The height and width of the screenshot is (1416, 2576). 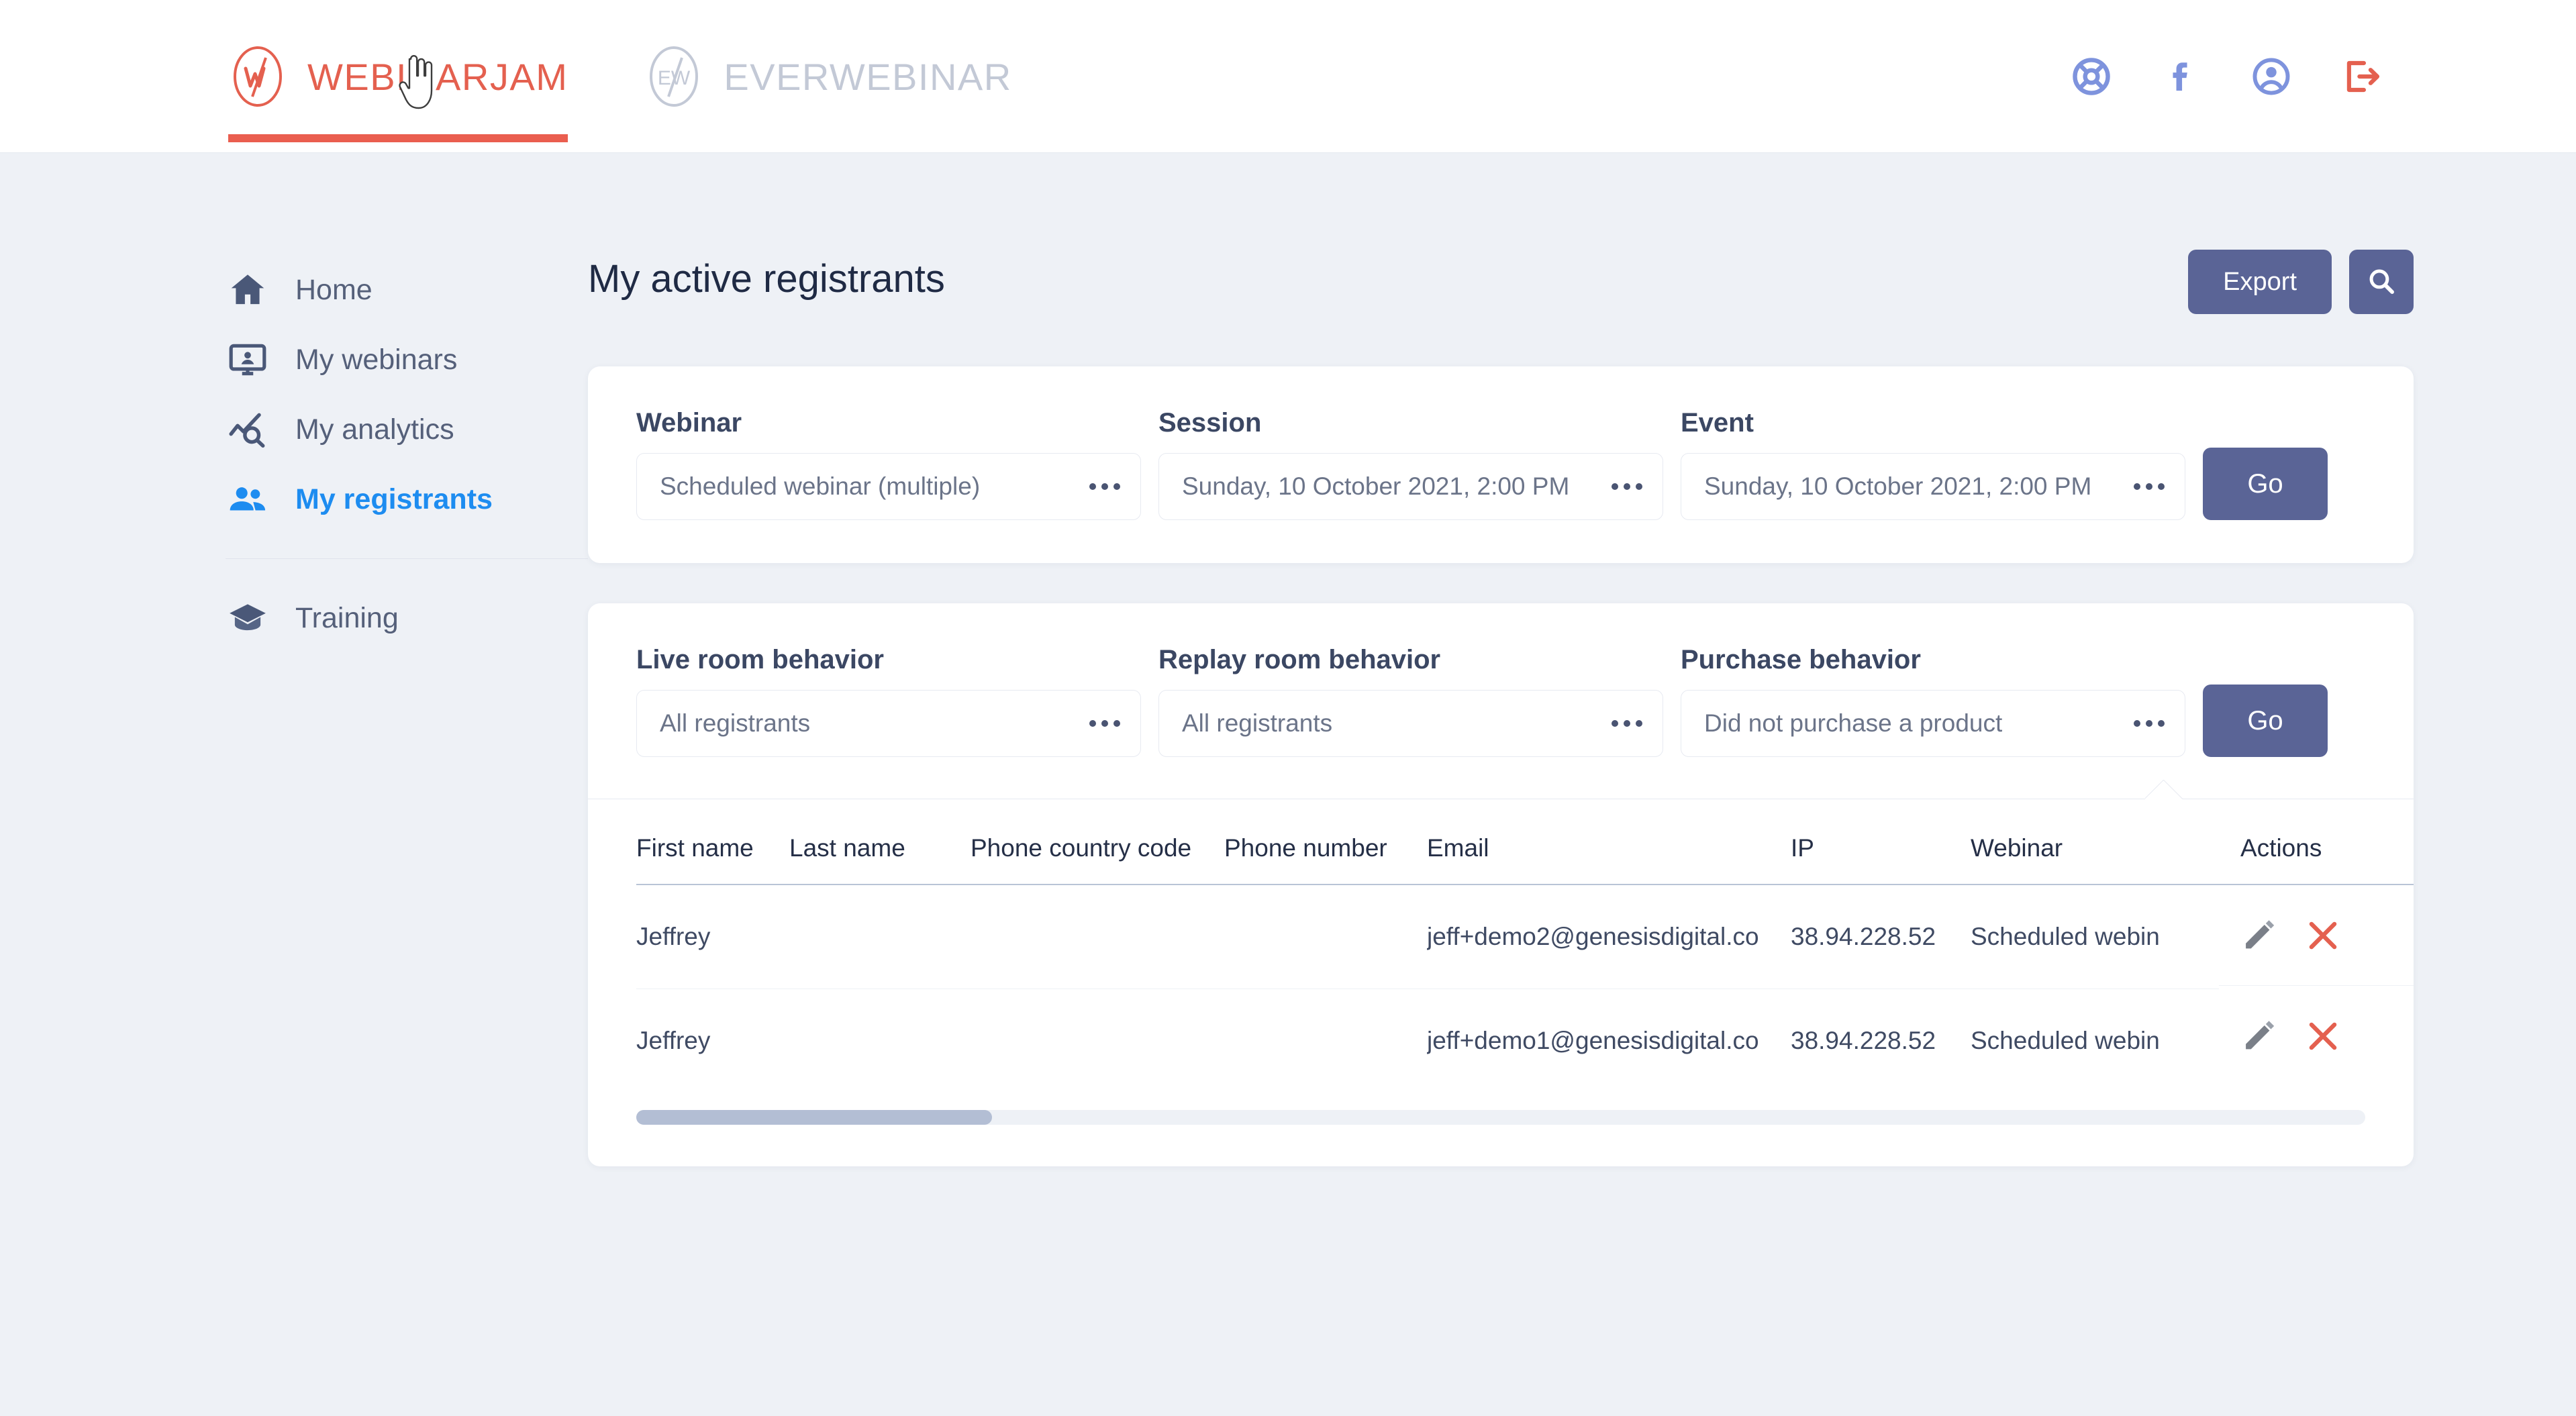 What do you see at coordinates (1325, 859) in the screenshot?
I see `column-header-phone-number: Phone number` at bounding box center [1325, 859].